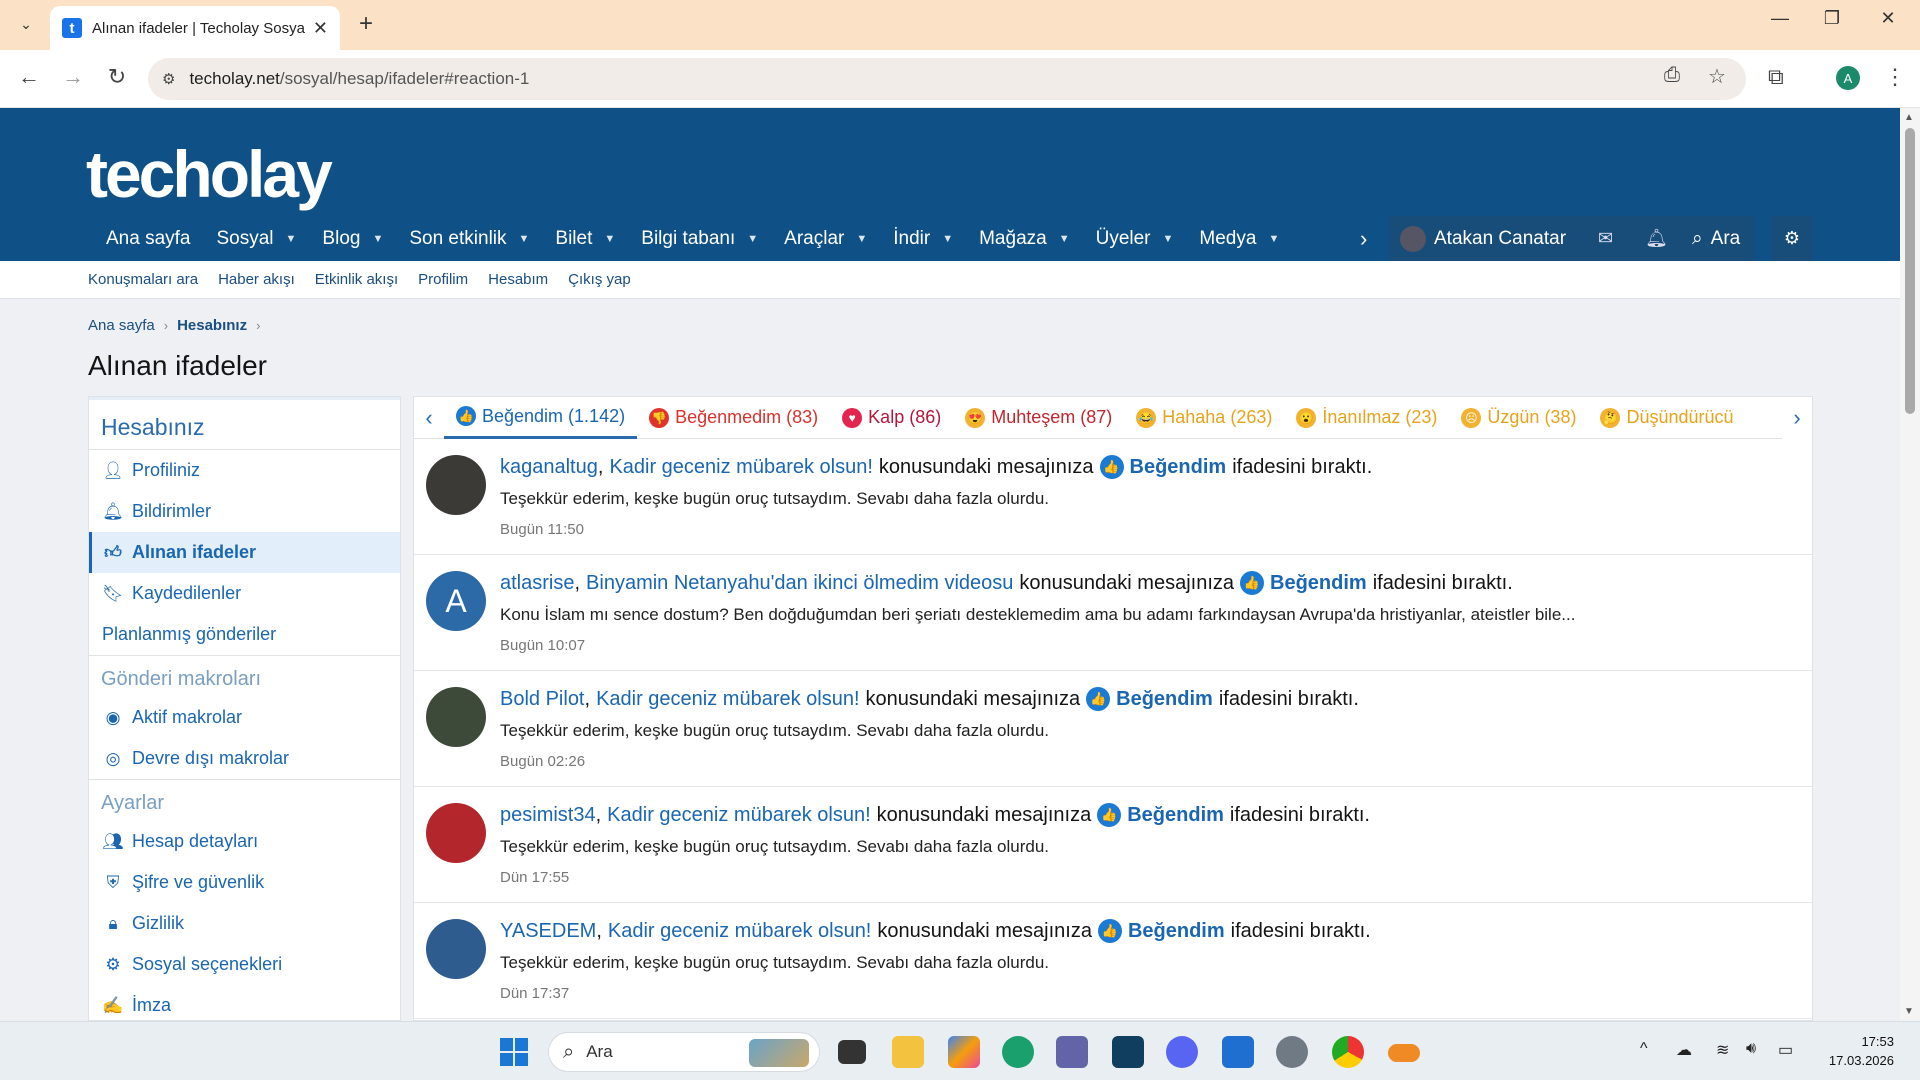 This screenshot has width=1920, height=1080. Describe the element at coordinates (356, 279) in the screenshot. I see `subnav-link: Etkinlik akışı` at that location.